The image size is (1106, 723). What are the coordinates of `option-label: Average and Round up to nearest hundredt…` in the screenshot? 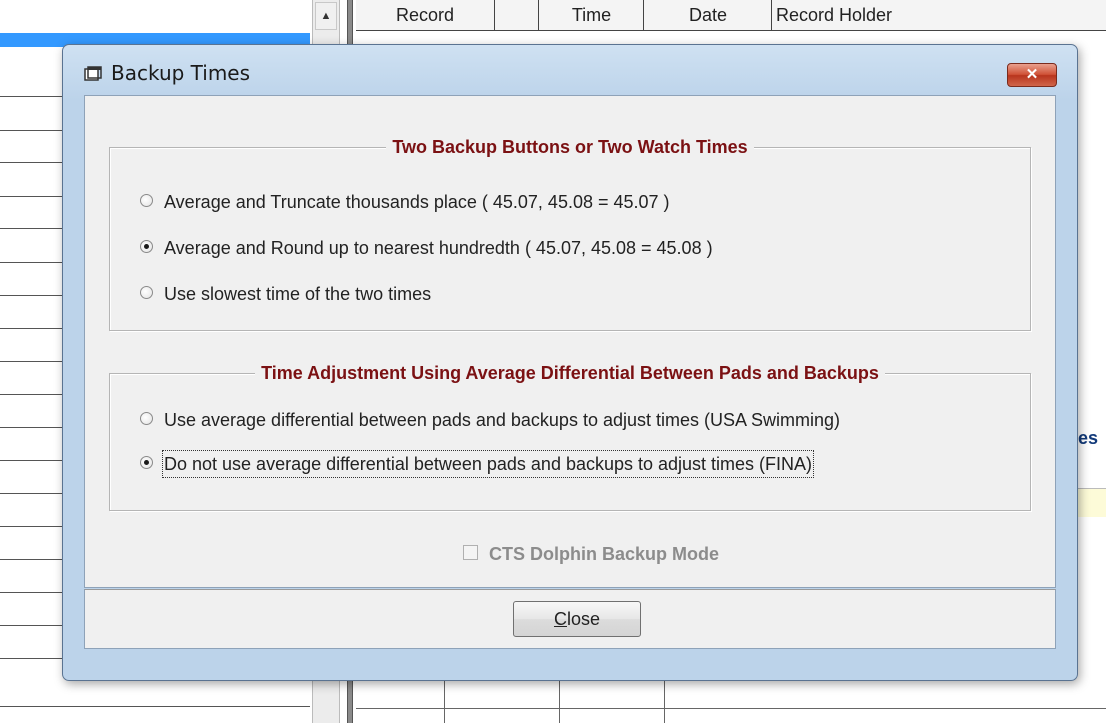 It's located at (438, 248).